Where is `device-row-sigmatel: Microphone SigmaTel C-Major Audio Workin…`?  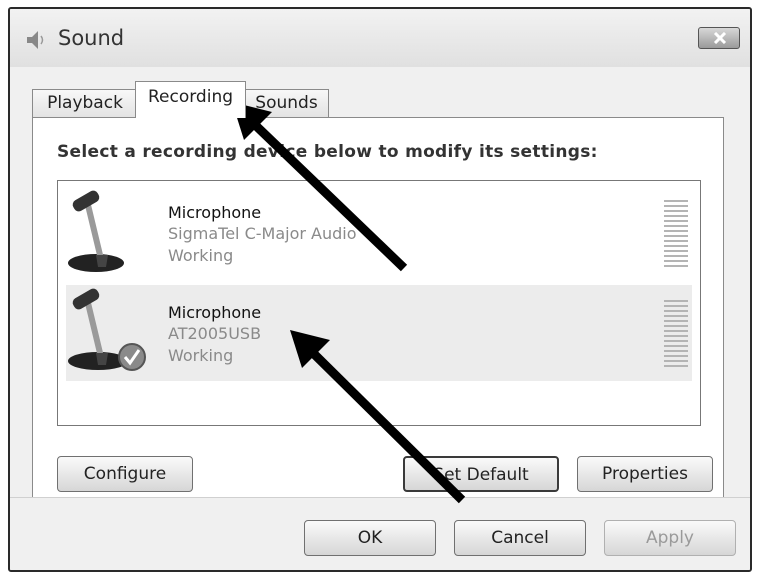 device-row-sigmatel: Microphone SigmaTel C-Major Audio Workin… is located at coordinates (379, 233).